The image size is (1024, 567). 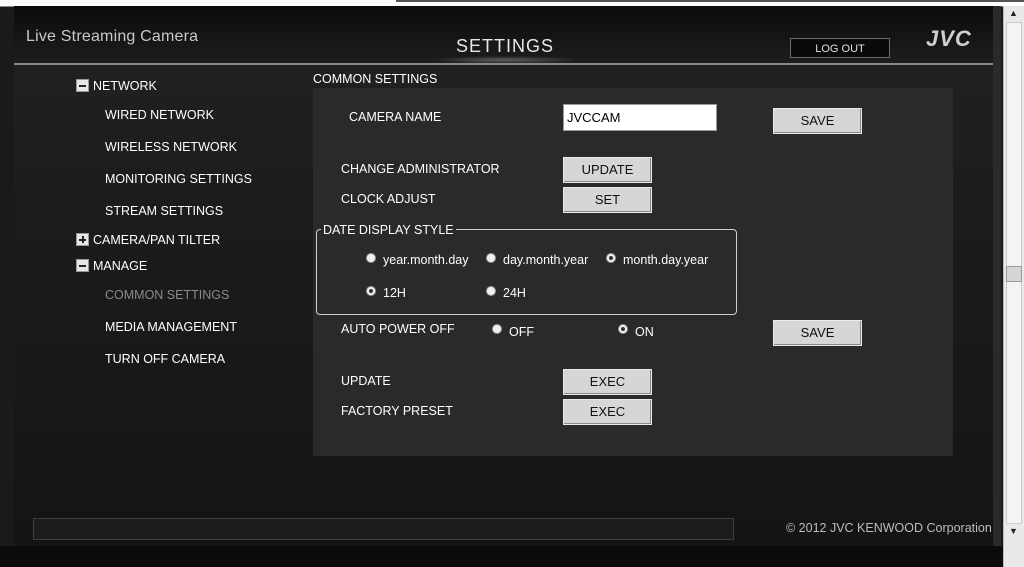 What do you see at coordinates (1013, 13) in the screenshot?
I see `scroll-up-arrow-icon: ▲` at bounding box center [1013, 13].